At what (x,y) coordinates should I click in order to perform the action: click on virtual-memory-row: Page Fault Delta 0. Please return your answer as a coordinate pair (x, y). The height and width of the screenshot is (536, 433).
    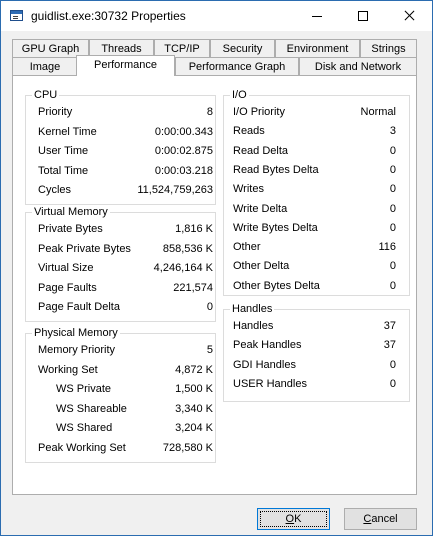
    Looking at the image, I should click on (125, 307).